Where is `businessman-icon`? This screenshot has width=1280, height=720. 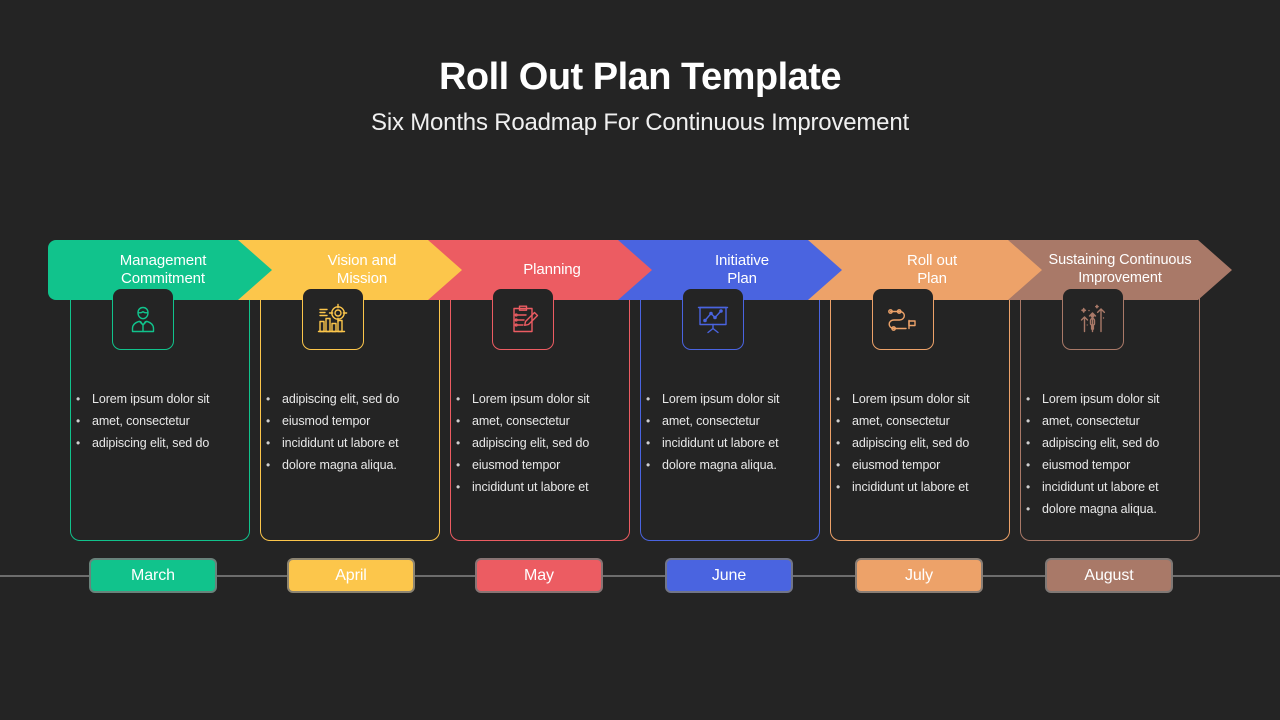
businessman-icon is located at coordinates (143, 319).